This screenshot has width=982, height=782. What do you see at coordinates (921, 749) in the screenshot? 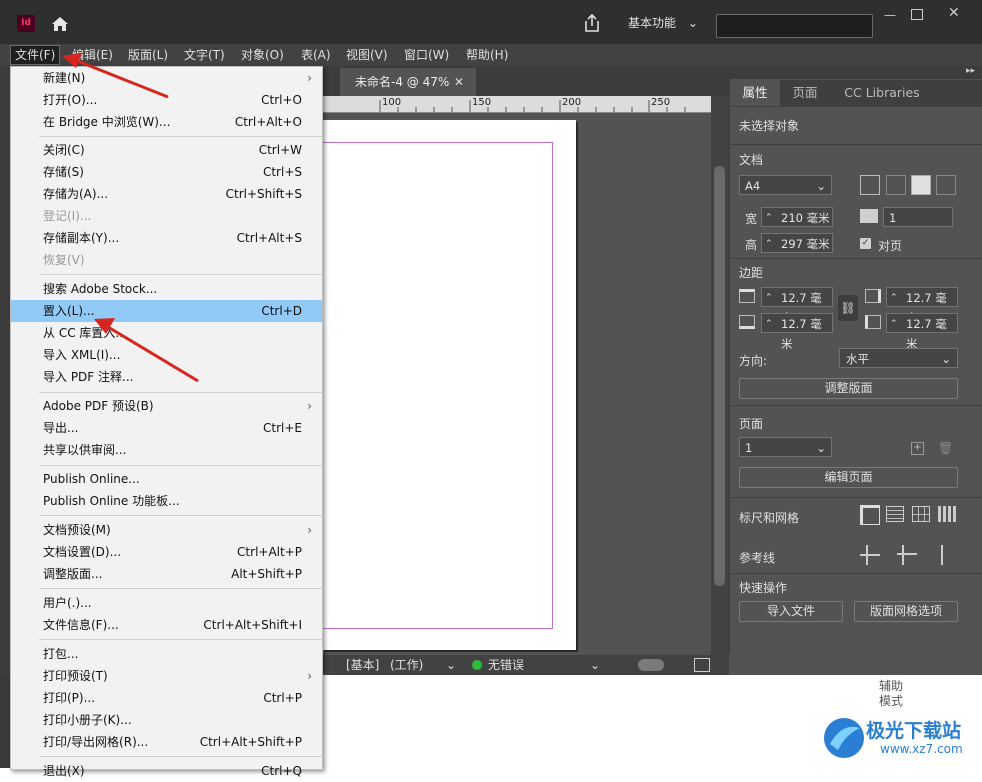
I see `watermark-url: www.xz7.com` at bounding box center [921, 749].